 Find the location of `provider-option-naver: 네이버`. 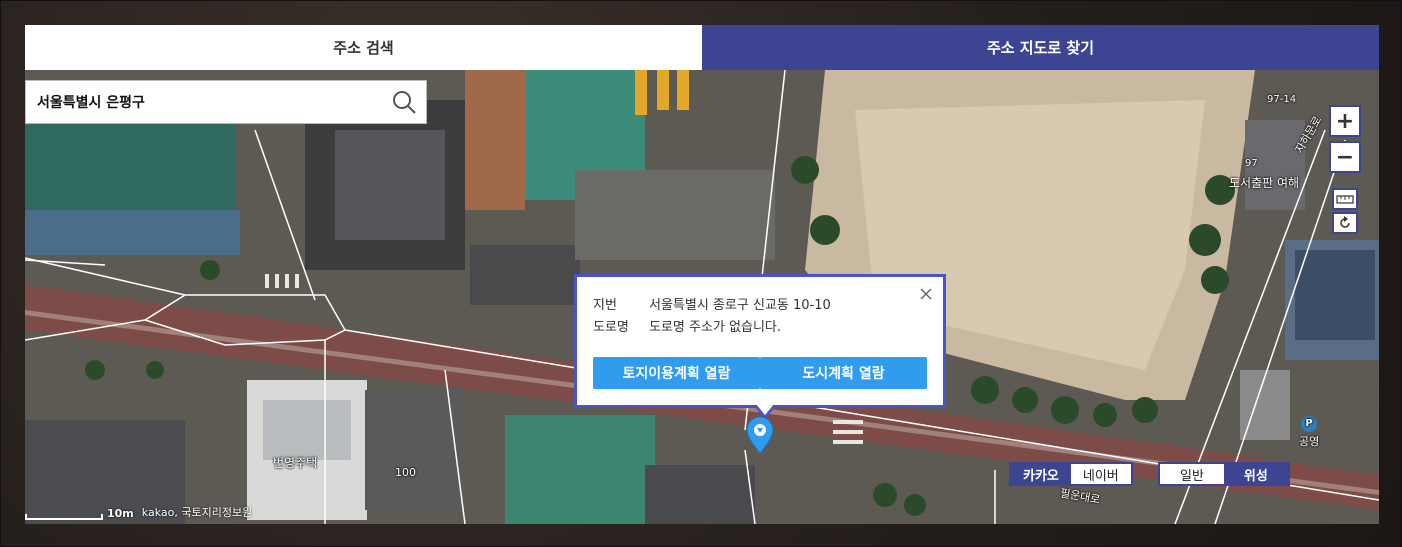

provider-option-naver: 네이버 is located at coordinates (1100, 474).